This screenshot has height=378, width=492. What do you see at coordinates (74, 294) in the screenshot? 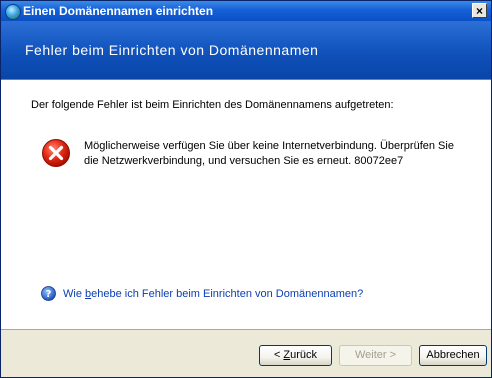
I see `help-link-prefix: Wie` at bounding box center [74, 294].